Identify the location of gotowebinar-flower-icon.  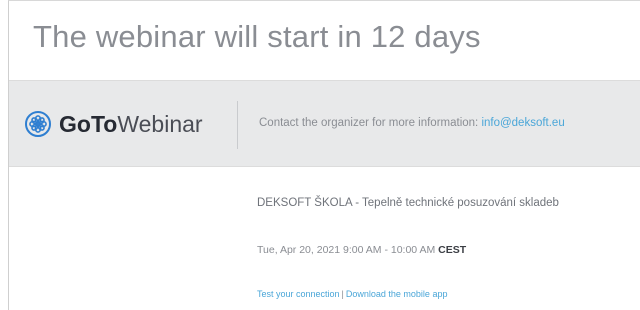
(38, 124).